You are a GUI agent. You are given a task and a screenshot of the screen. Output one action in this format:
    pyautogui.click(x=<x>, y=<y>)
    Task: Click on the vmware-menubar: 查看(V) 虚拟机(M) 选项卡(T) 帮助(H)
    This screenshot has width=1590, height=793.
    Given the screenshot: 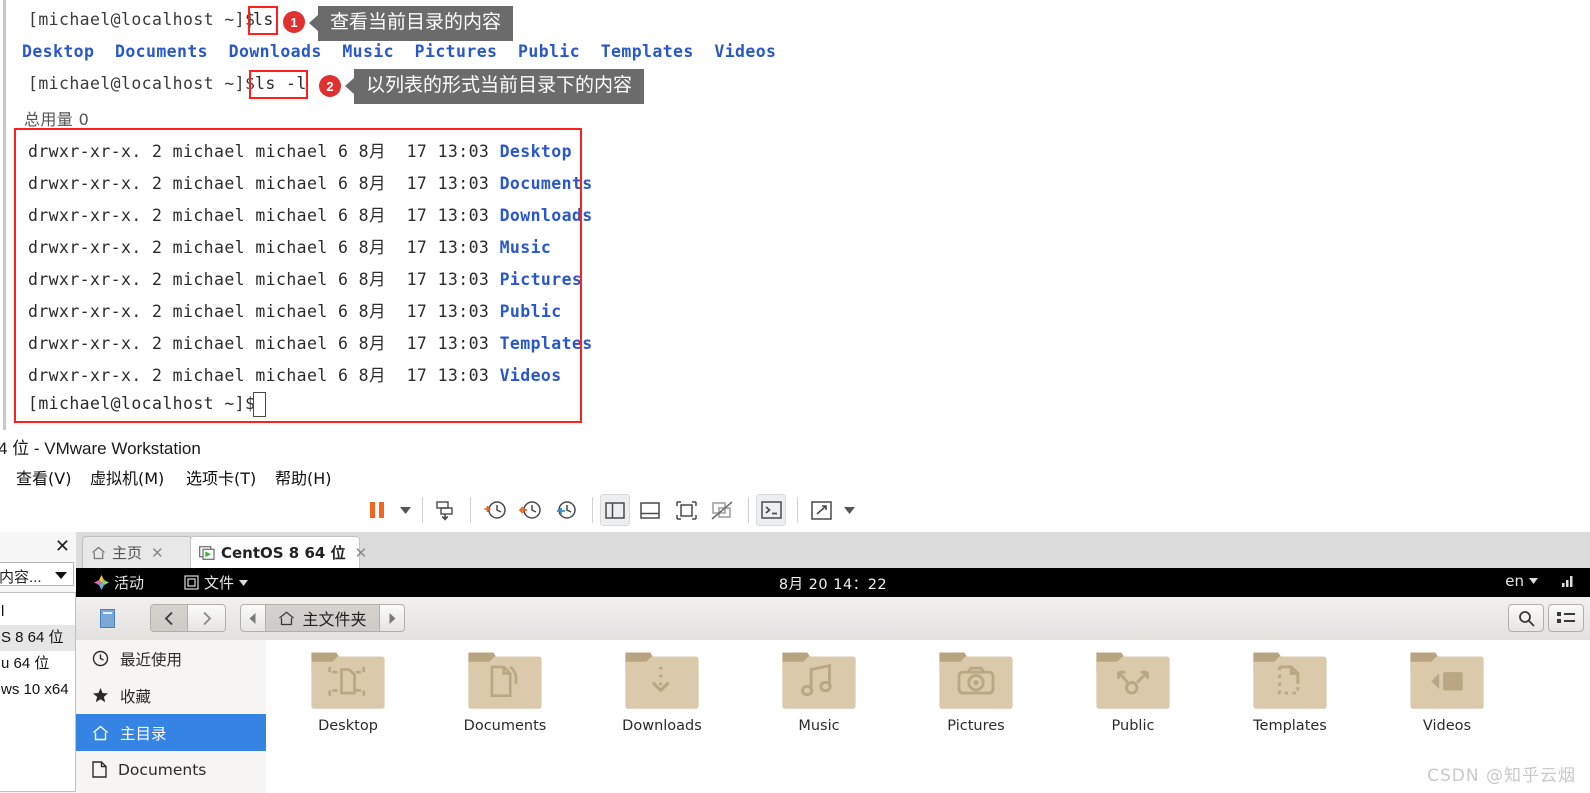 What is the action you would take?
    pyautogui.click(x=795, y=475)
    